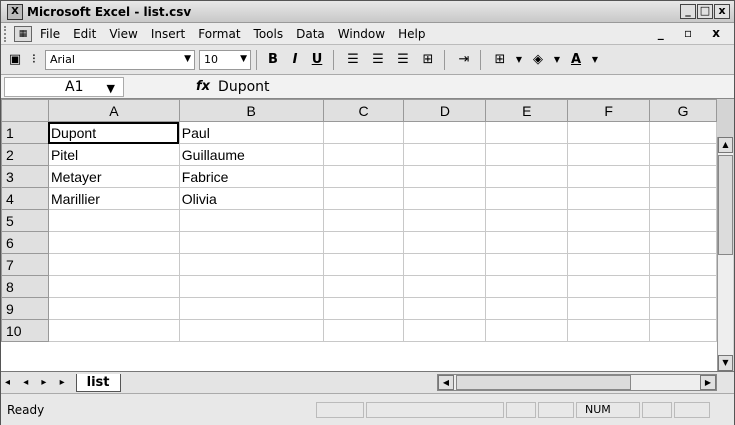 Image resolution: width=735 pixels, height=425 pixels. What do you see at coordinates (363, 110) in the screenshot?
I see `column-header: C` at bounding box center [363, 110].